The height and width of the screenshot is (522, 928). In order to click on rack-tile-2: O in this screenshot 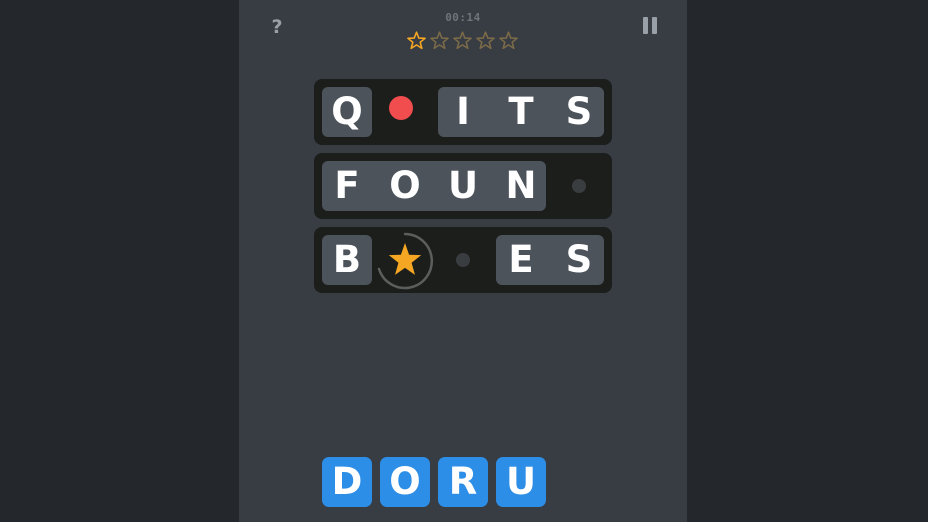, I will do `click(405, 482)`.